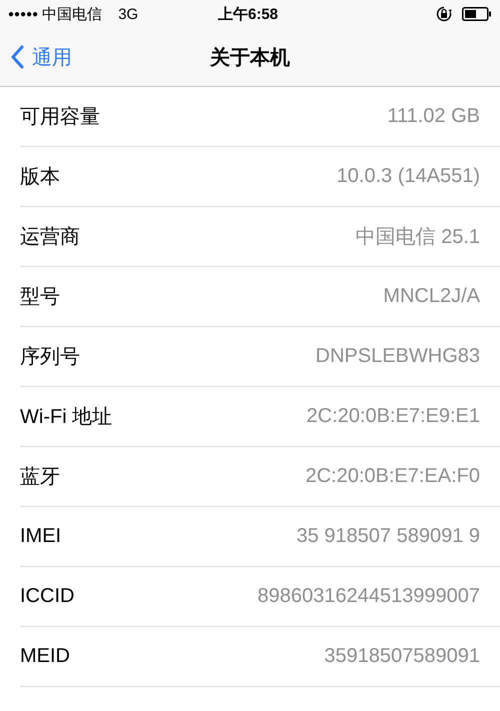 This screenshot has height=711, width=500. Describe the element at coordinates (72, 14) in the screenshot. I see `carrier-name: 中国电信` at that location.